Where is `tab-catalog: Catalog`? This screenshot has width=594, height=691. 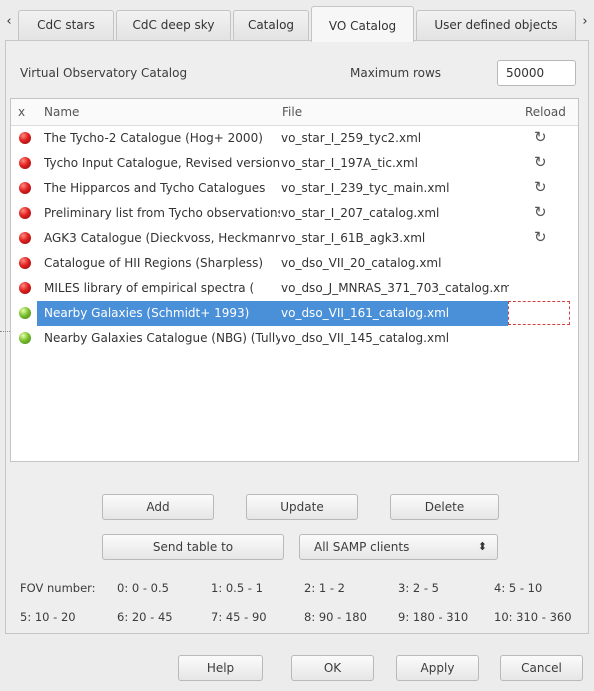
tab-catalog: Catalog is located at coordinates (271, 25).